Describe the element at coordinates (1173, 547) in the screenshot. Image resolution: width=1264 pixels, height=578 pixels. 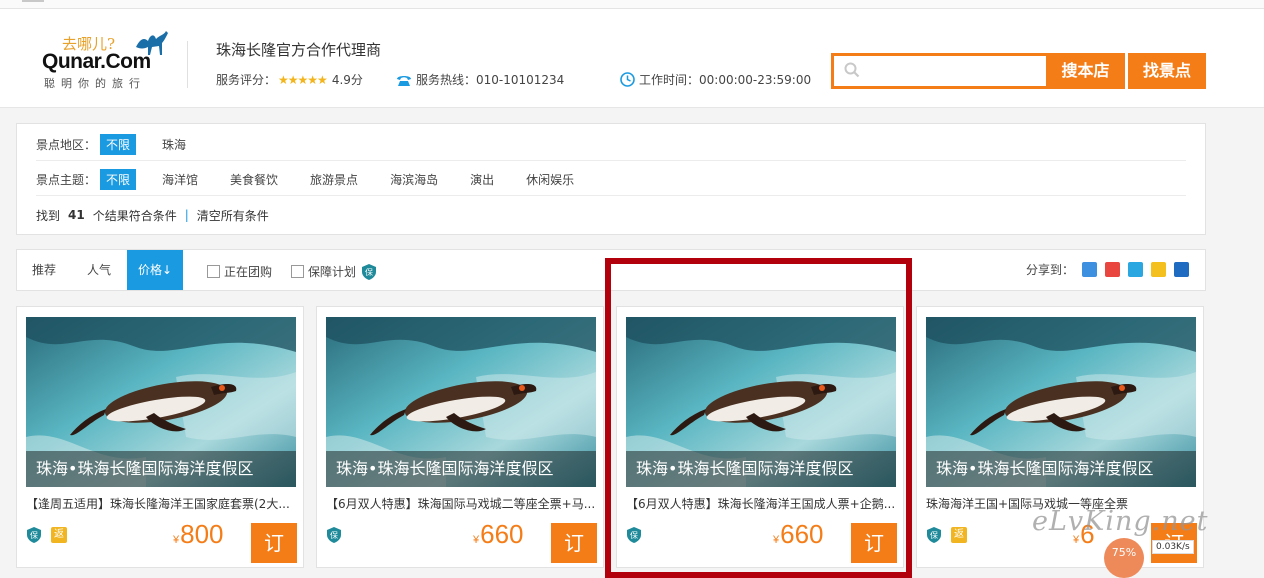
I see `net-speed: 0.03K/s` at that location.